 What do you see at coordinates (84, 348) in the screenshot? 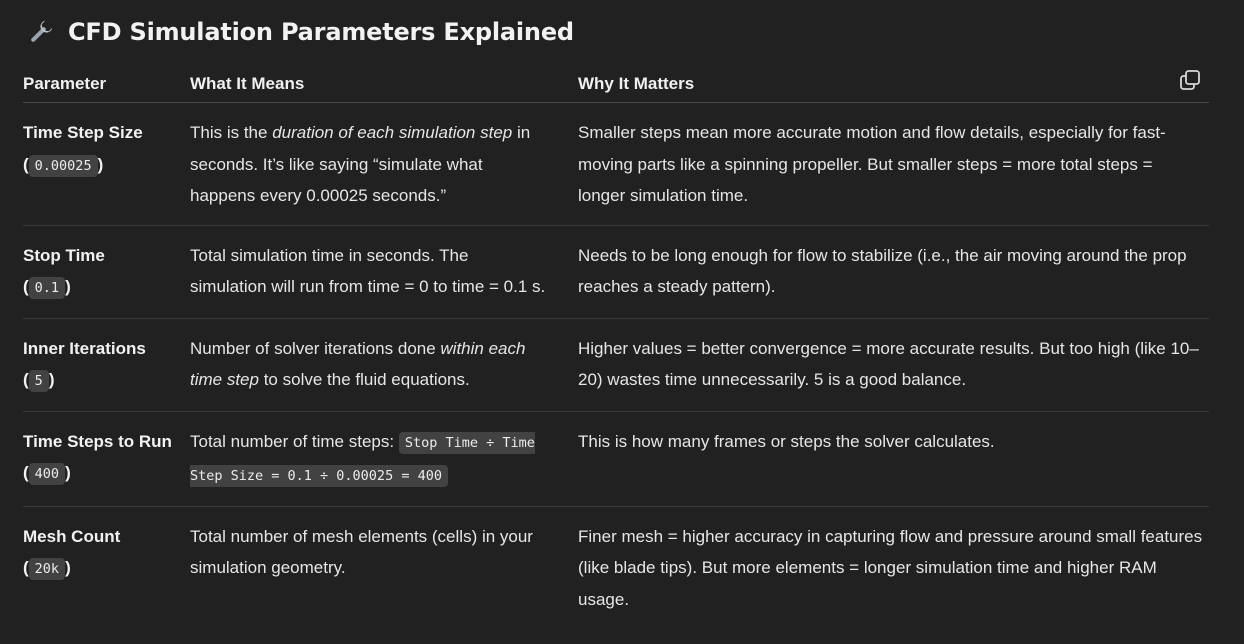
I see `param-name: Inner Iterations` at bounding box center [84, 348].